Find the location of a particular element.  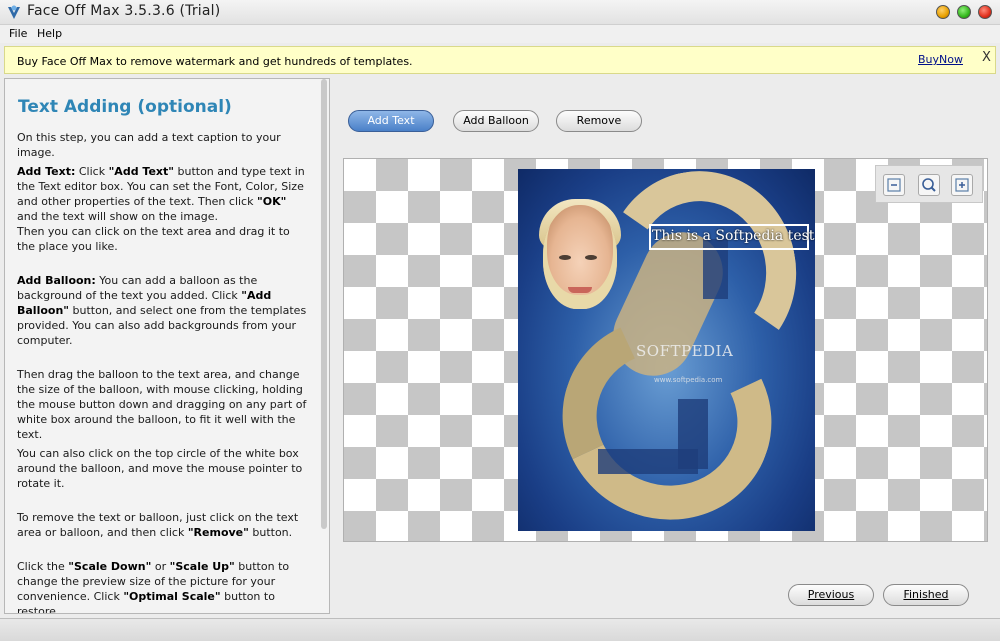

watermark-url: www.softpedia.com is located at coordinates (688, 380).